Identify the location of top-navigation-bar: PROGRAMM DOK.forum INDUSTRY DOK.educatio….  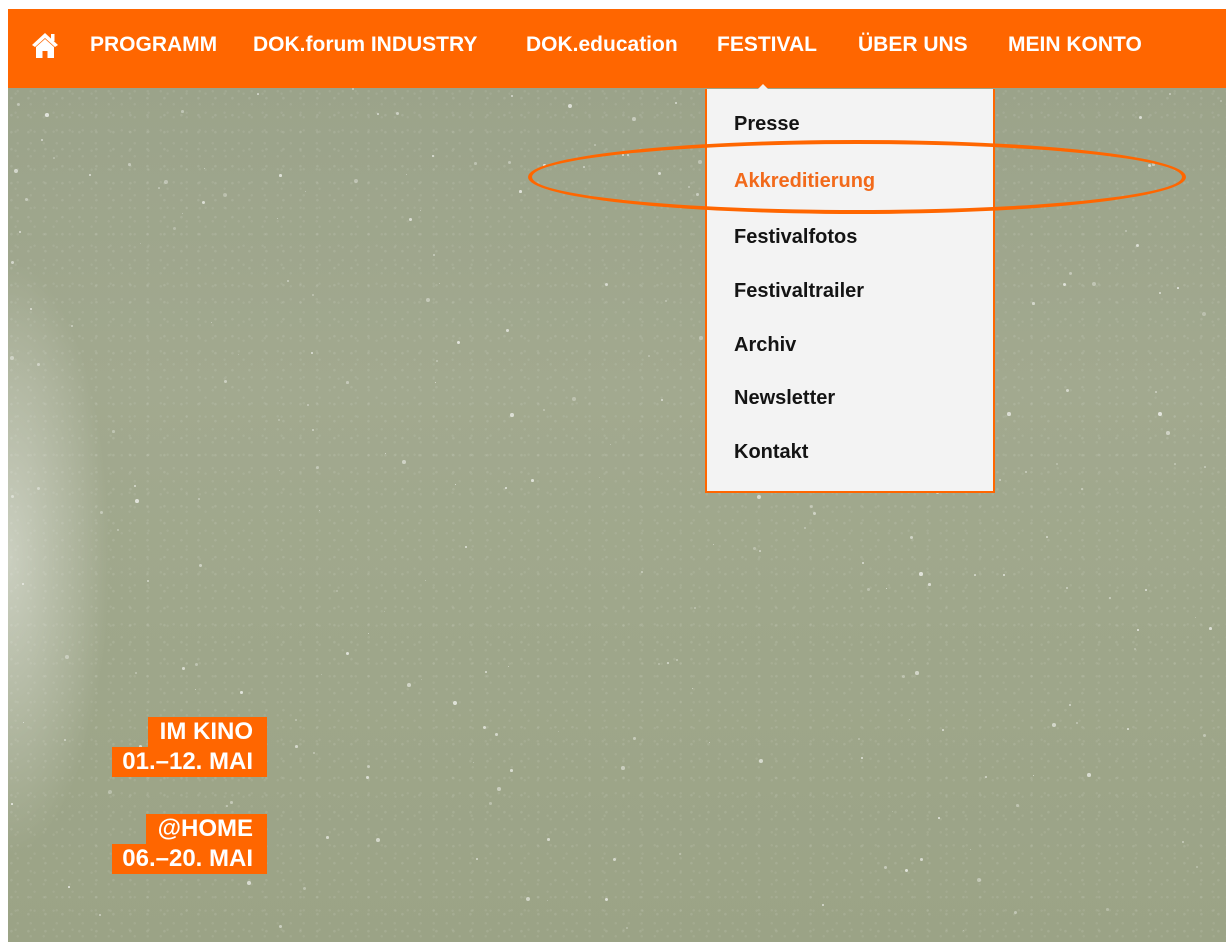
(617, 52).